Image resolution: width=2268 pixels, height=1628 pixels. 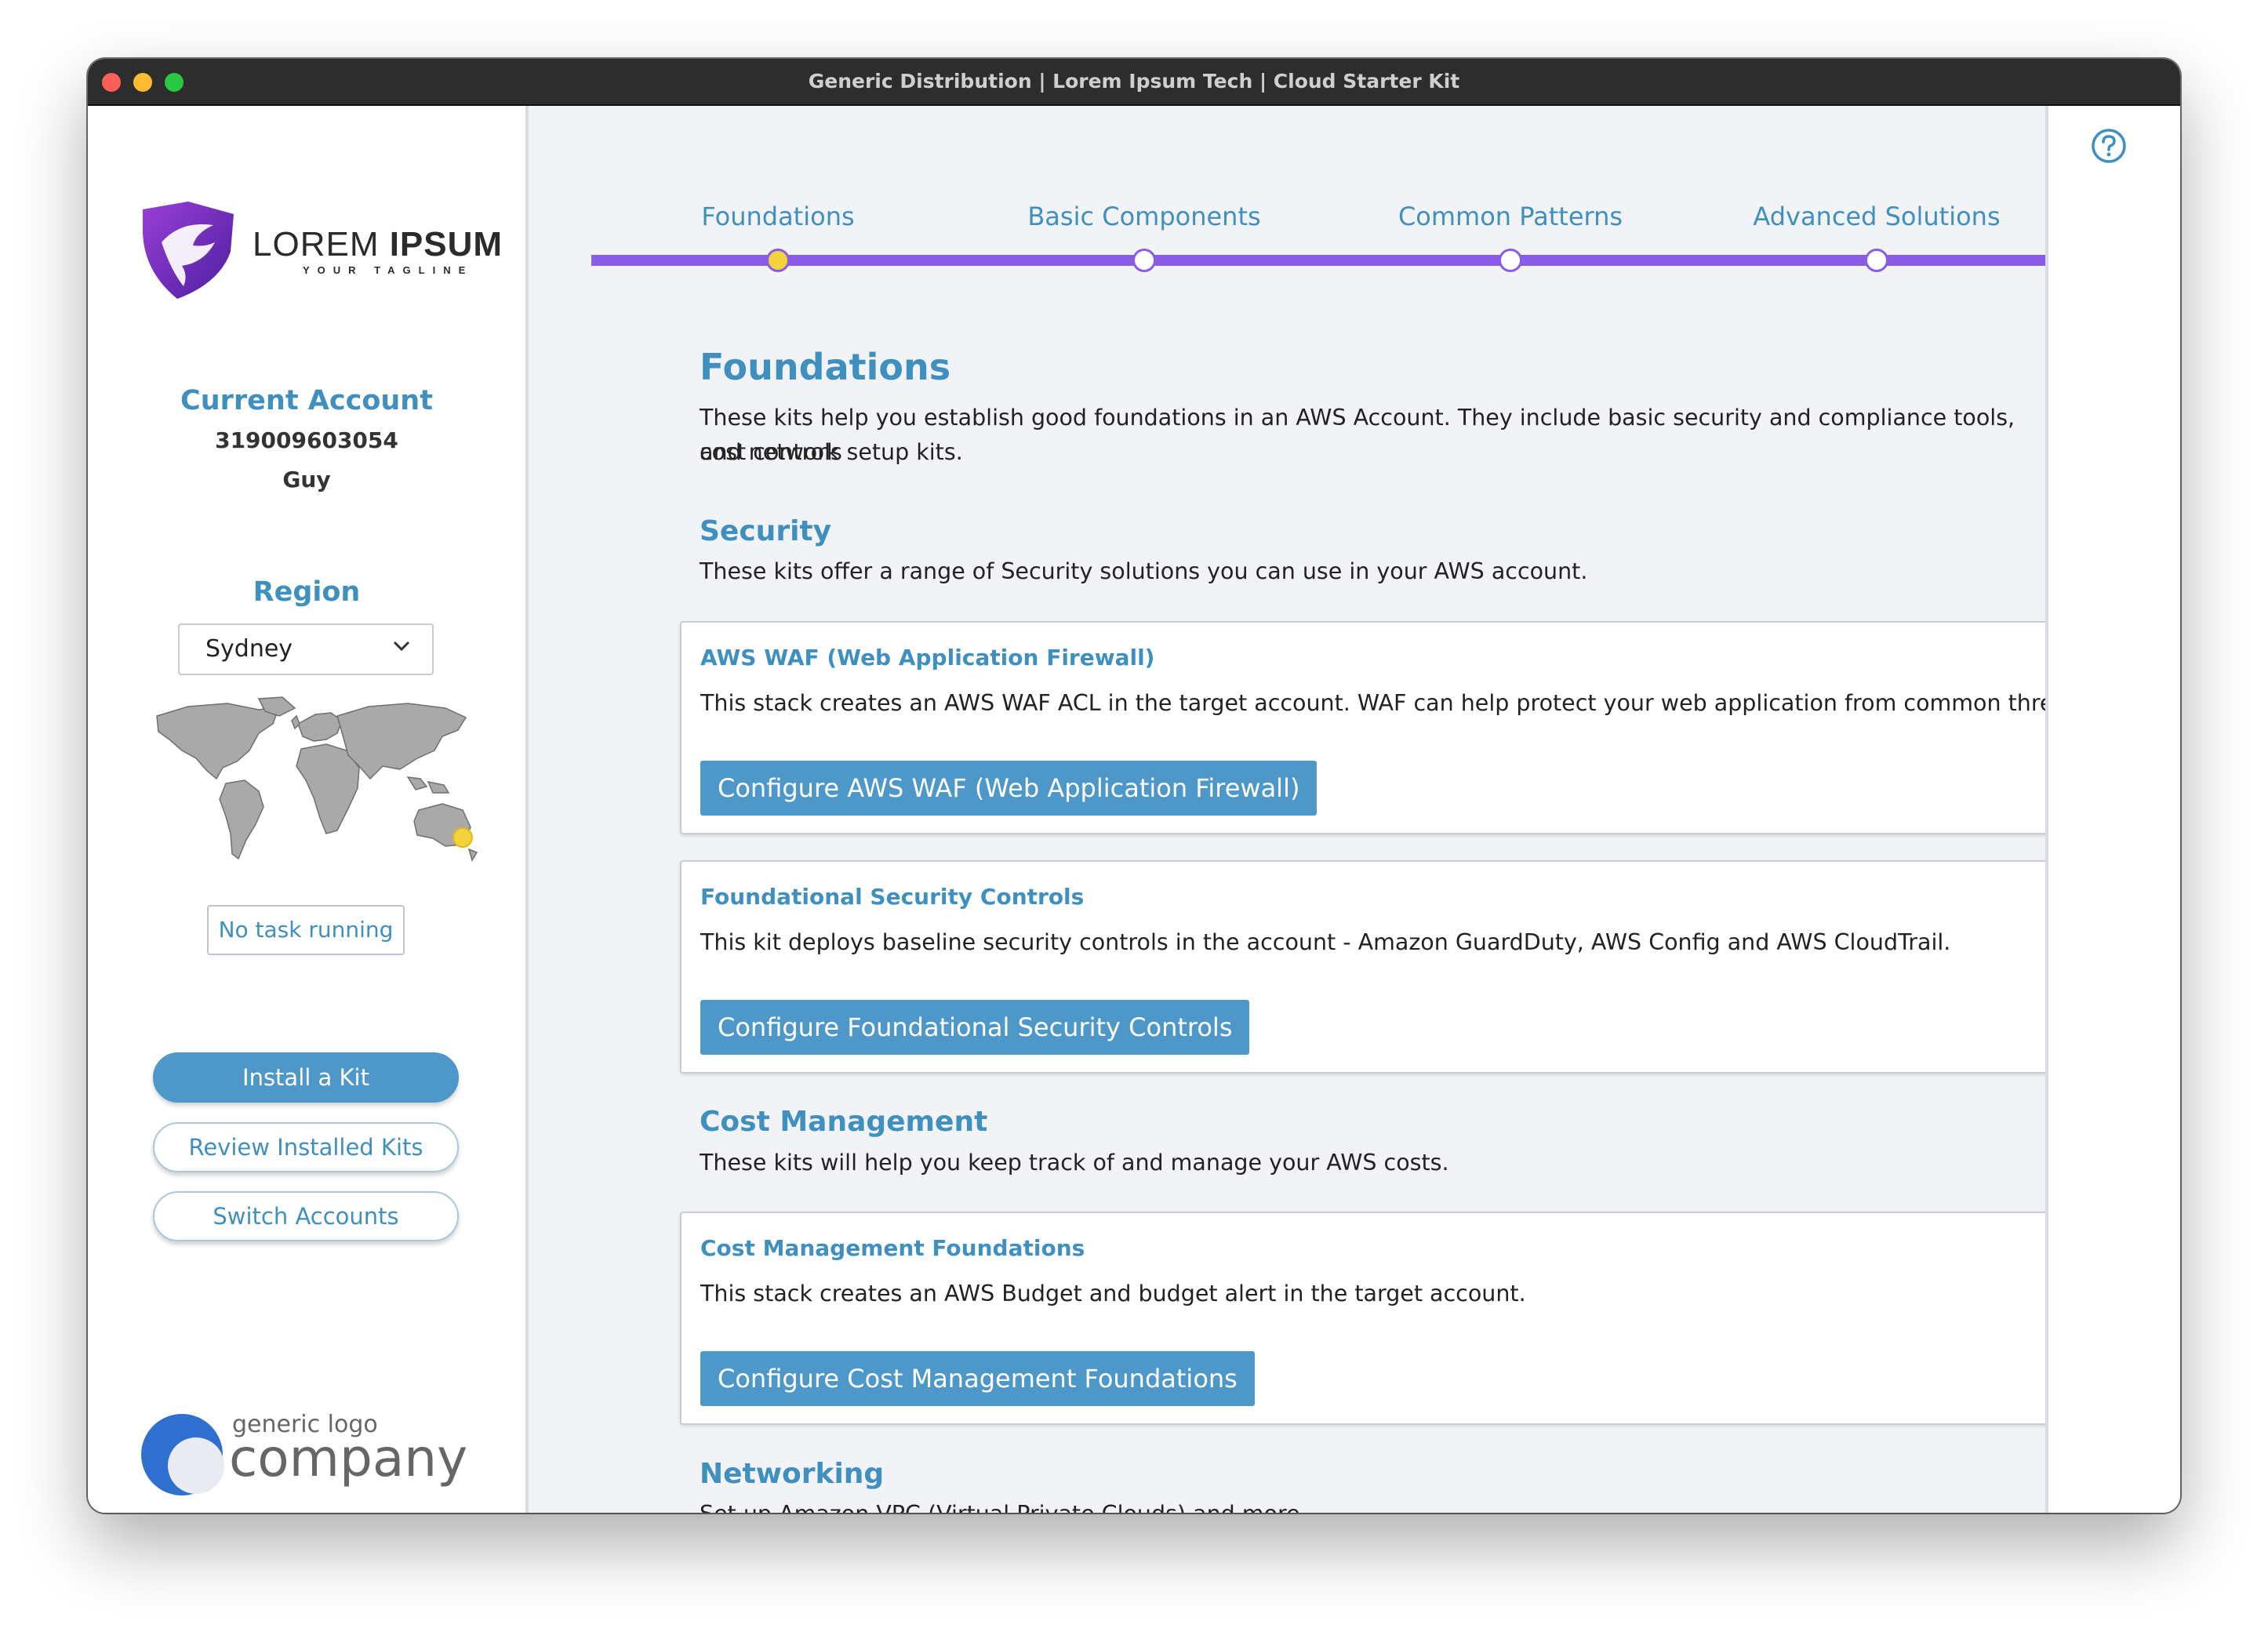 I want to click on right-rail, so click(x=2112, y=809).